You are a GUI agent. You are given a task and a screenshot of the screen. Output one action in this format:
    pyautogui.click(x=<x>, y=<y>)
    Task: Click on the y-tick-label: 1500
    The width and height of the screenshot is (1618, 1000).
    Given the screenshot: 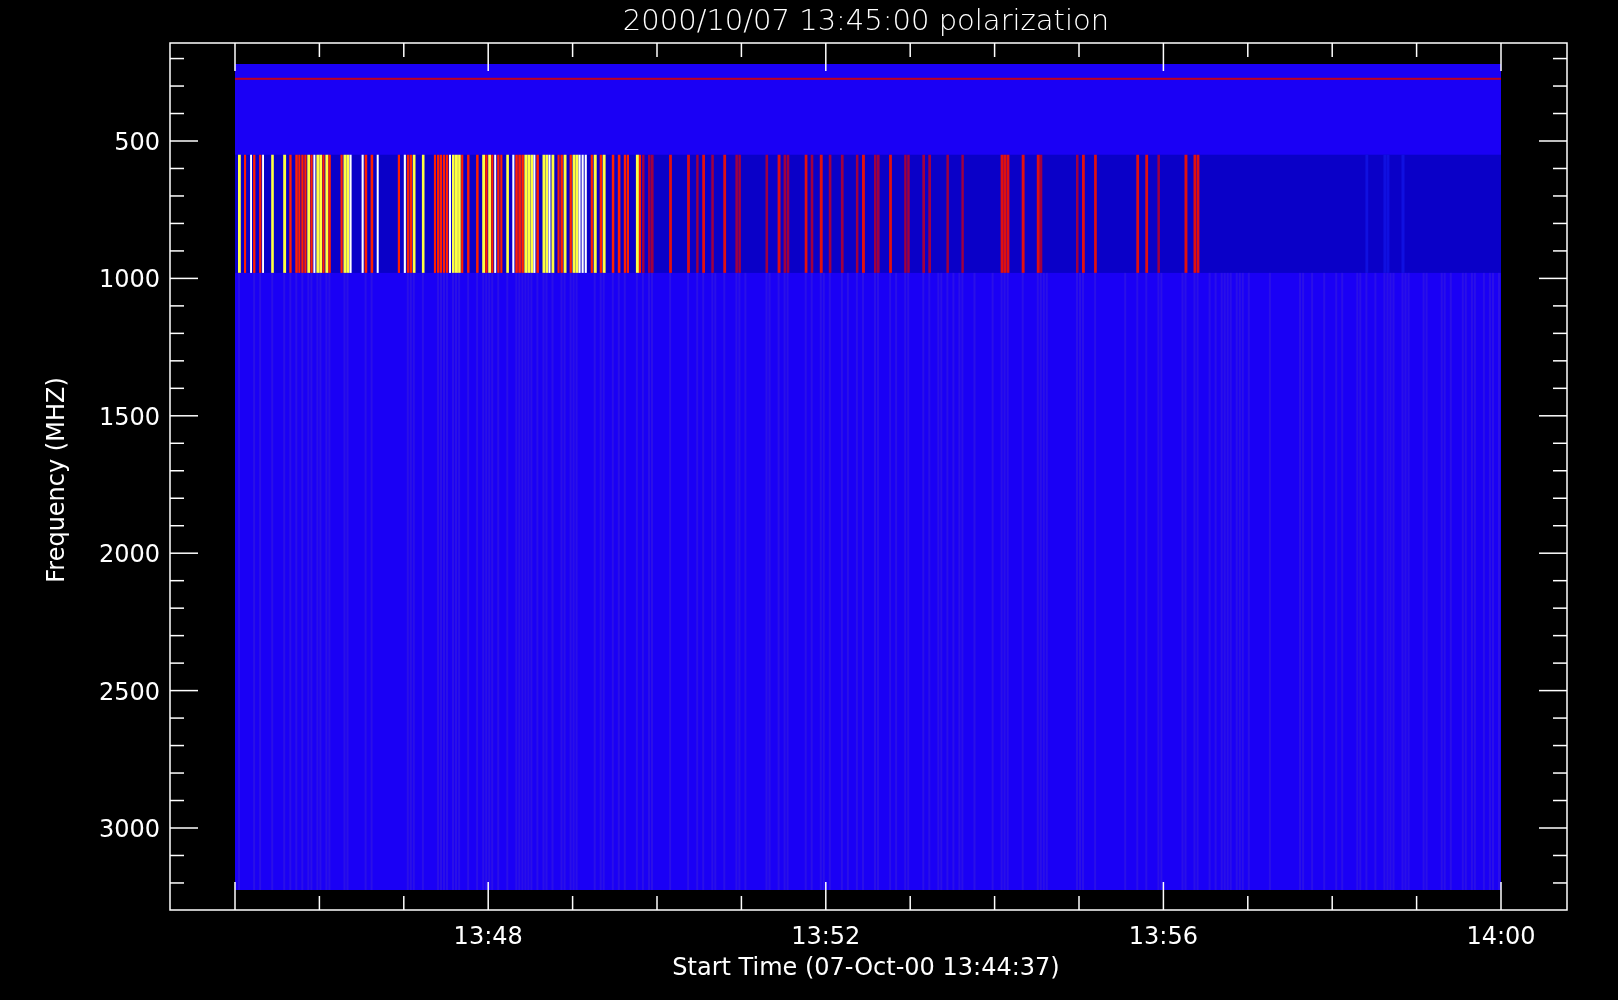 What is the action you would take?
    pyautogui.click(x=129, y=416)
    